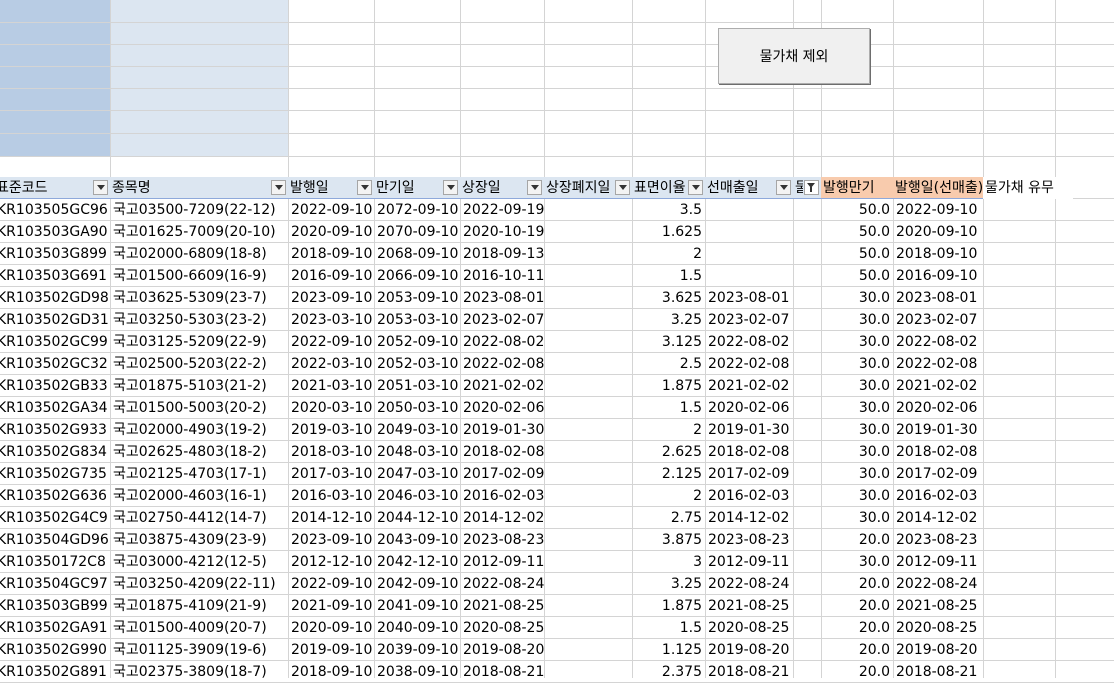 The height and width of the screenshot is (683, 1114). Describe the element at coordinates (417, 650) in the screenshot. I see `table-cell: 2039-09-10` at that location.